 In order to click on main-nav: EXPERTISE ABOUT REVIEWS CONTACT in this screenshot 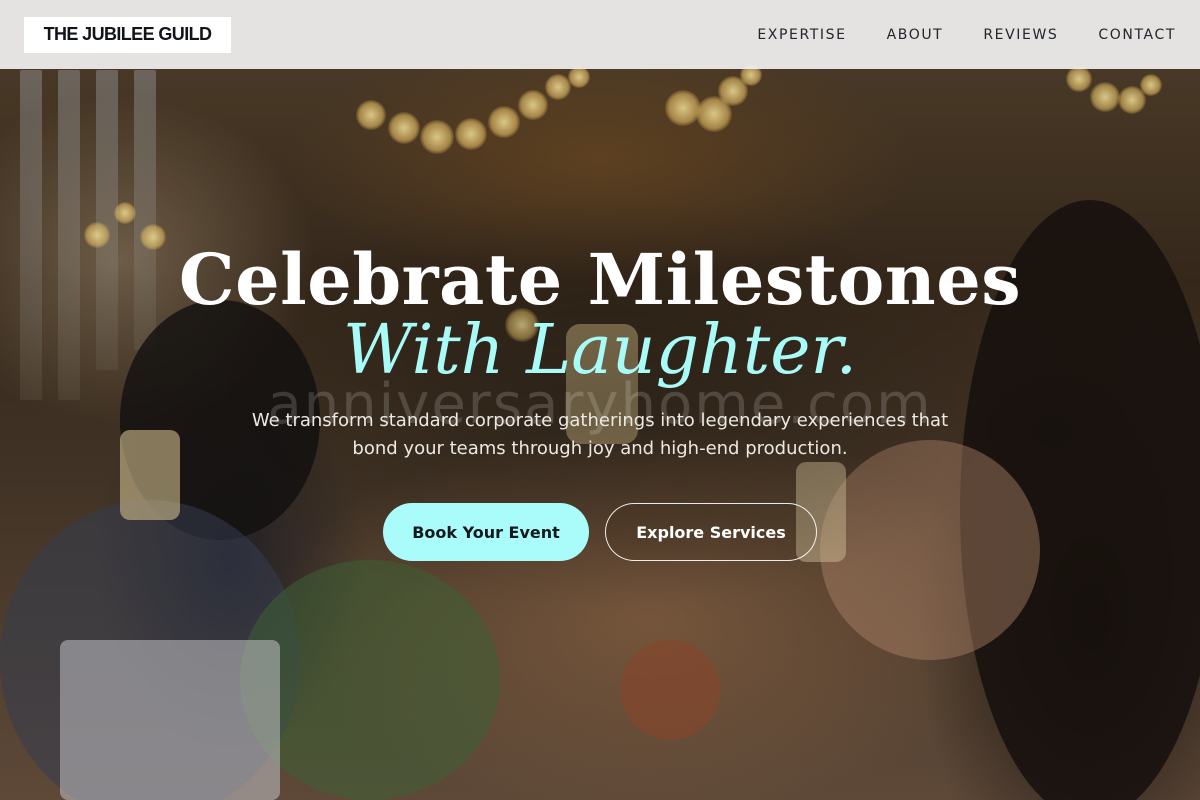, I will do `click(946, 35)`.